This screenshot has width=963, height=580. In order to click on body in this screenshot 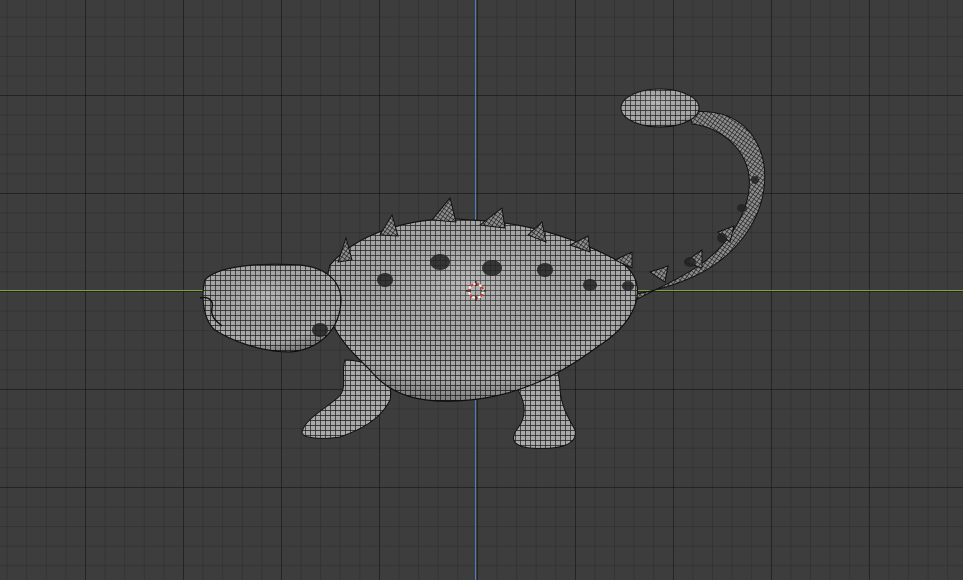, I will do `click(481, 310)`.